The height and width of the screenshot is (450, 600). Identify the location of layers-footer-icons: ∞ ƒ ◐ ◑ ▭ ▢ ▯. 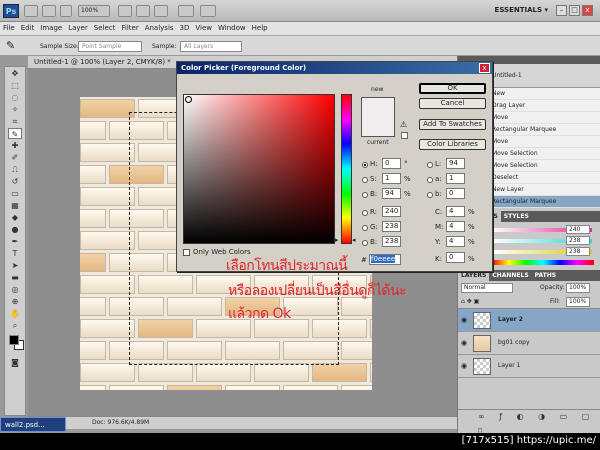
(529, 421).